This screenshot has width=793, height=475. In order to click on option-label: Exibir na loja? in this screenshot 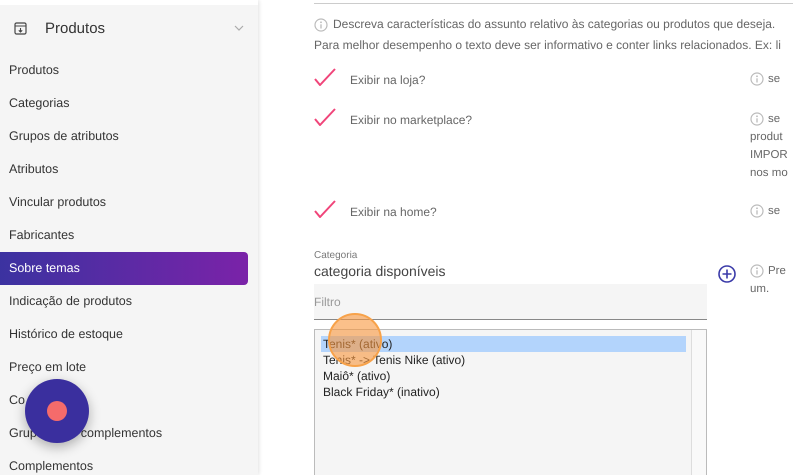, I will do `click(388, 79)`.